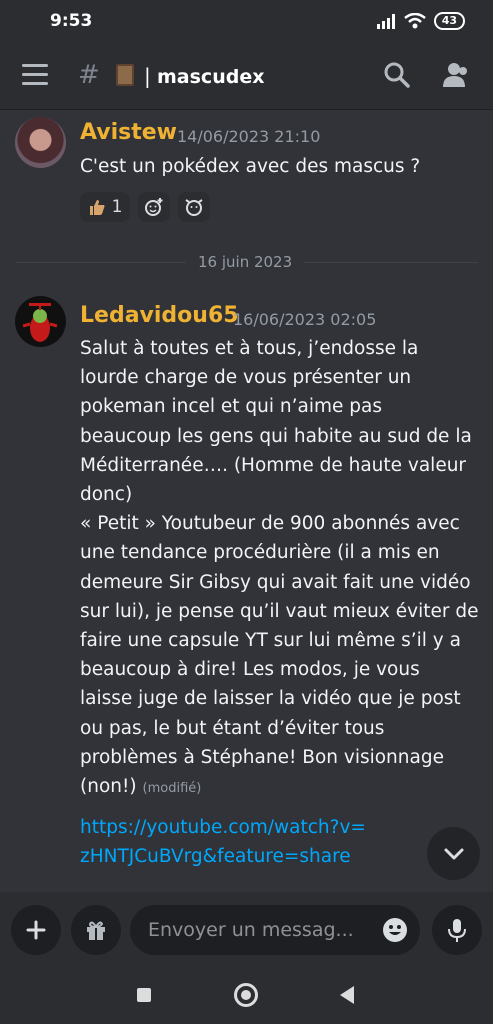  I want to click on battery-indicator: 43, so click(449, 21).